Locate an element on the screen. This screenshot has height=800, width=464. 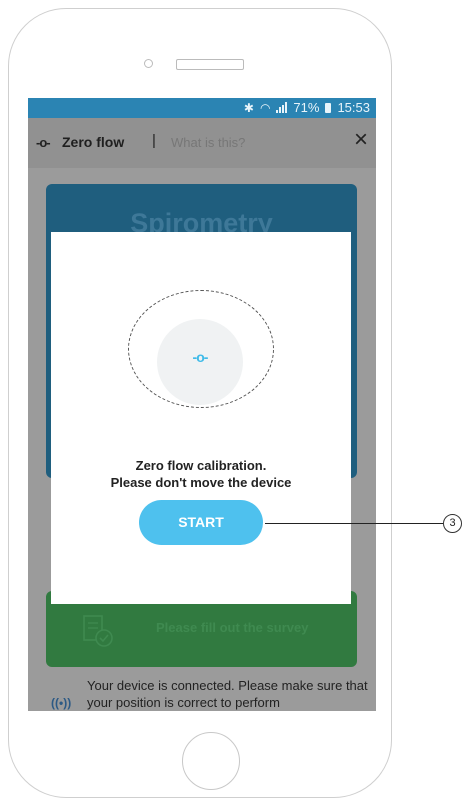
calibration-disc: -o- is located at coordinates (200, 362).